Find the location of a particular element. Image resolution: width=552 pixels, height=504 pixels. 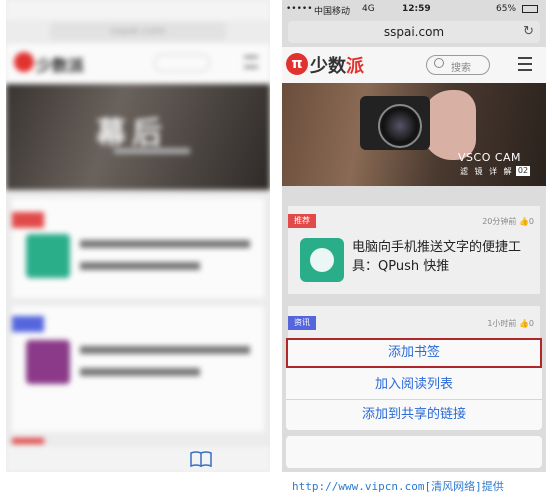

article-meta: 1小时前 👍0 is located at coordinates (510, 323).